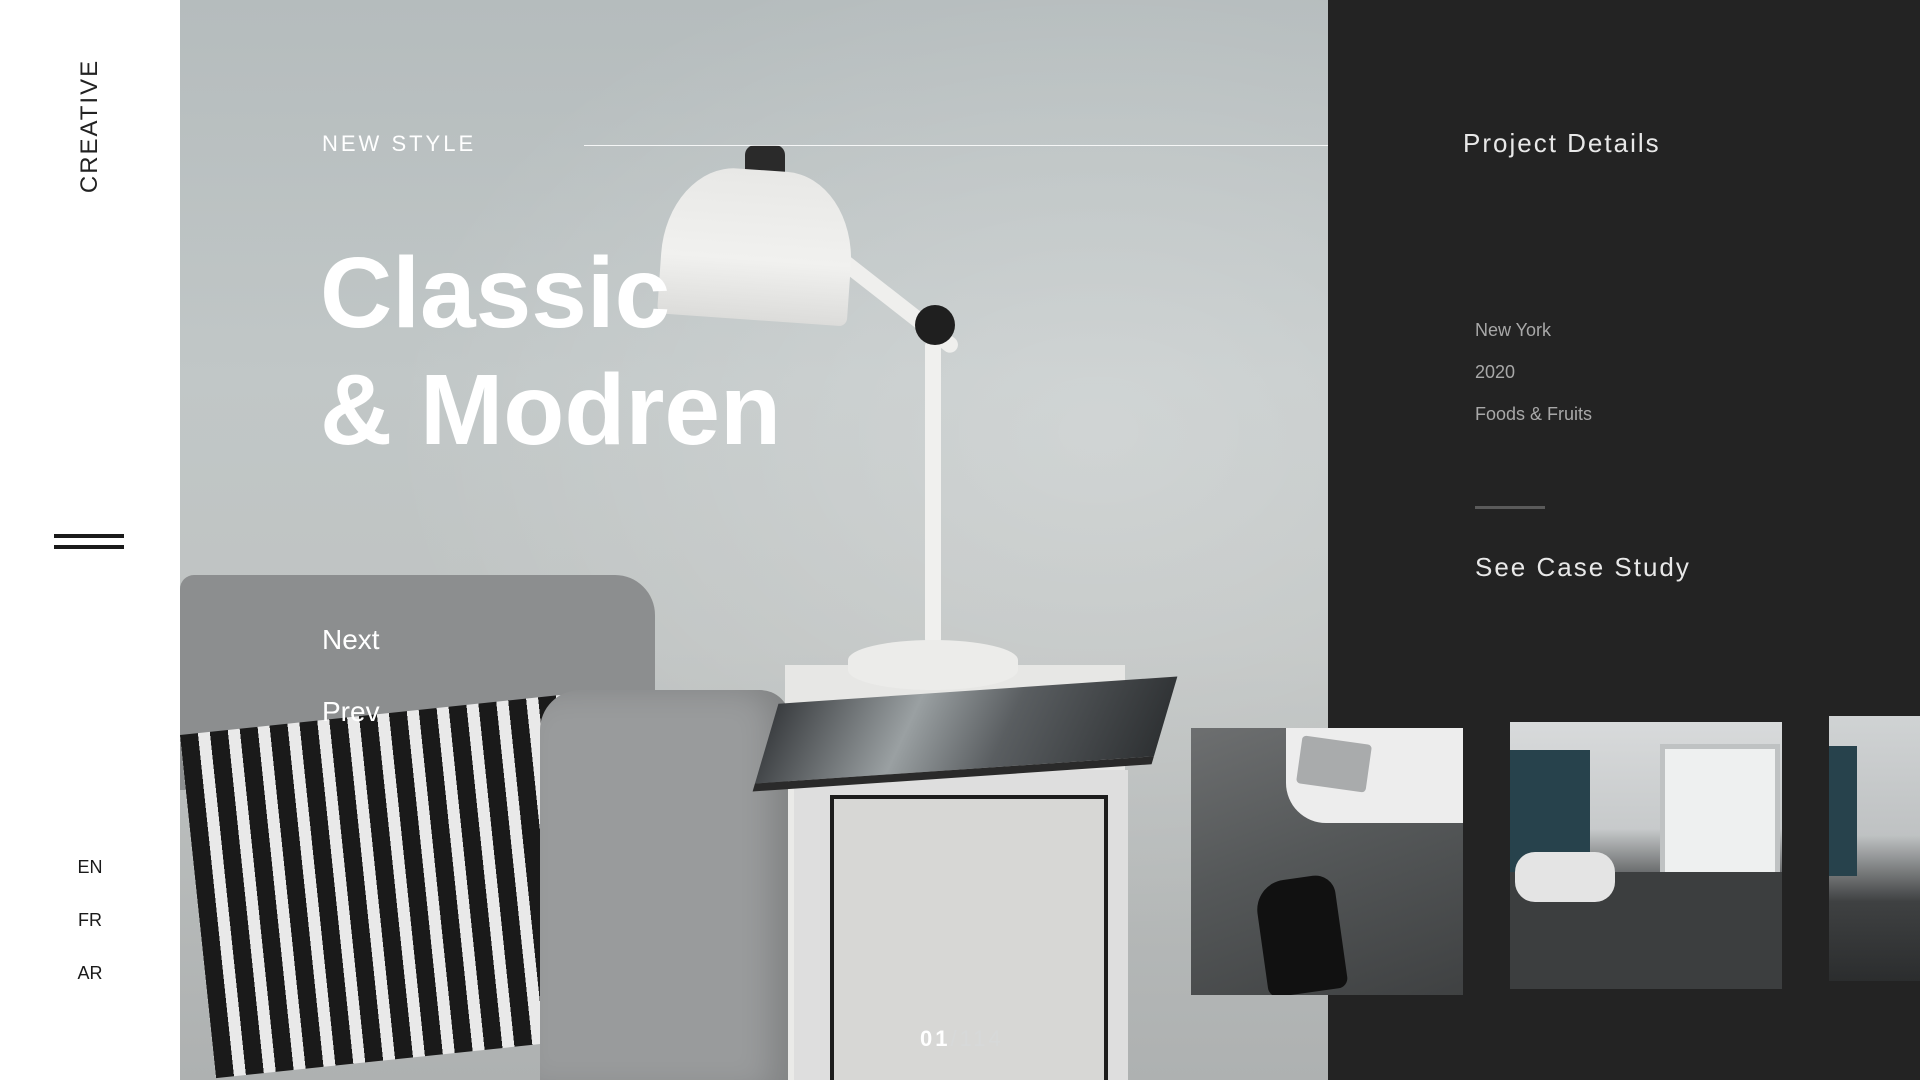 Image resolution: width=1920 pixels, height=1080 pixels. Describe the element at coordinates (1510, 507) in the screenshot. I see `details-divider` at that location.